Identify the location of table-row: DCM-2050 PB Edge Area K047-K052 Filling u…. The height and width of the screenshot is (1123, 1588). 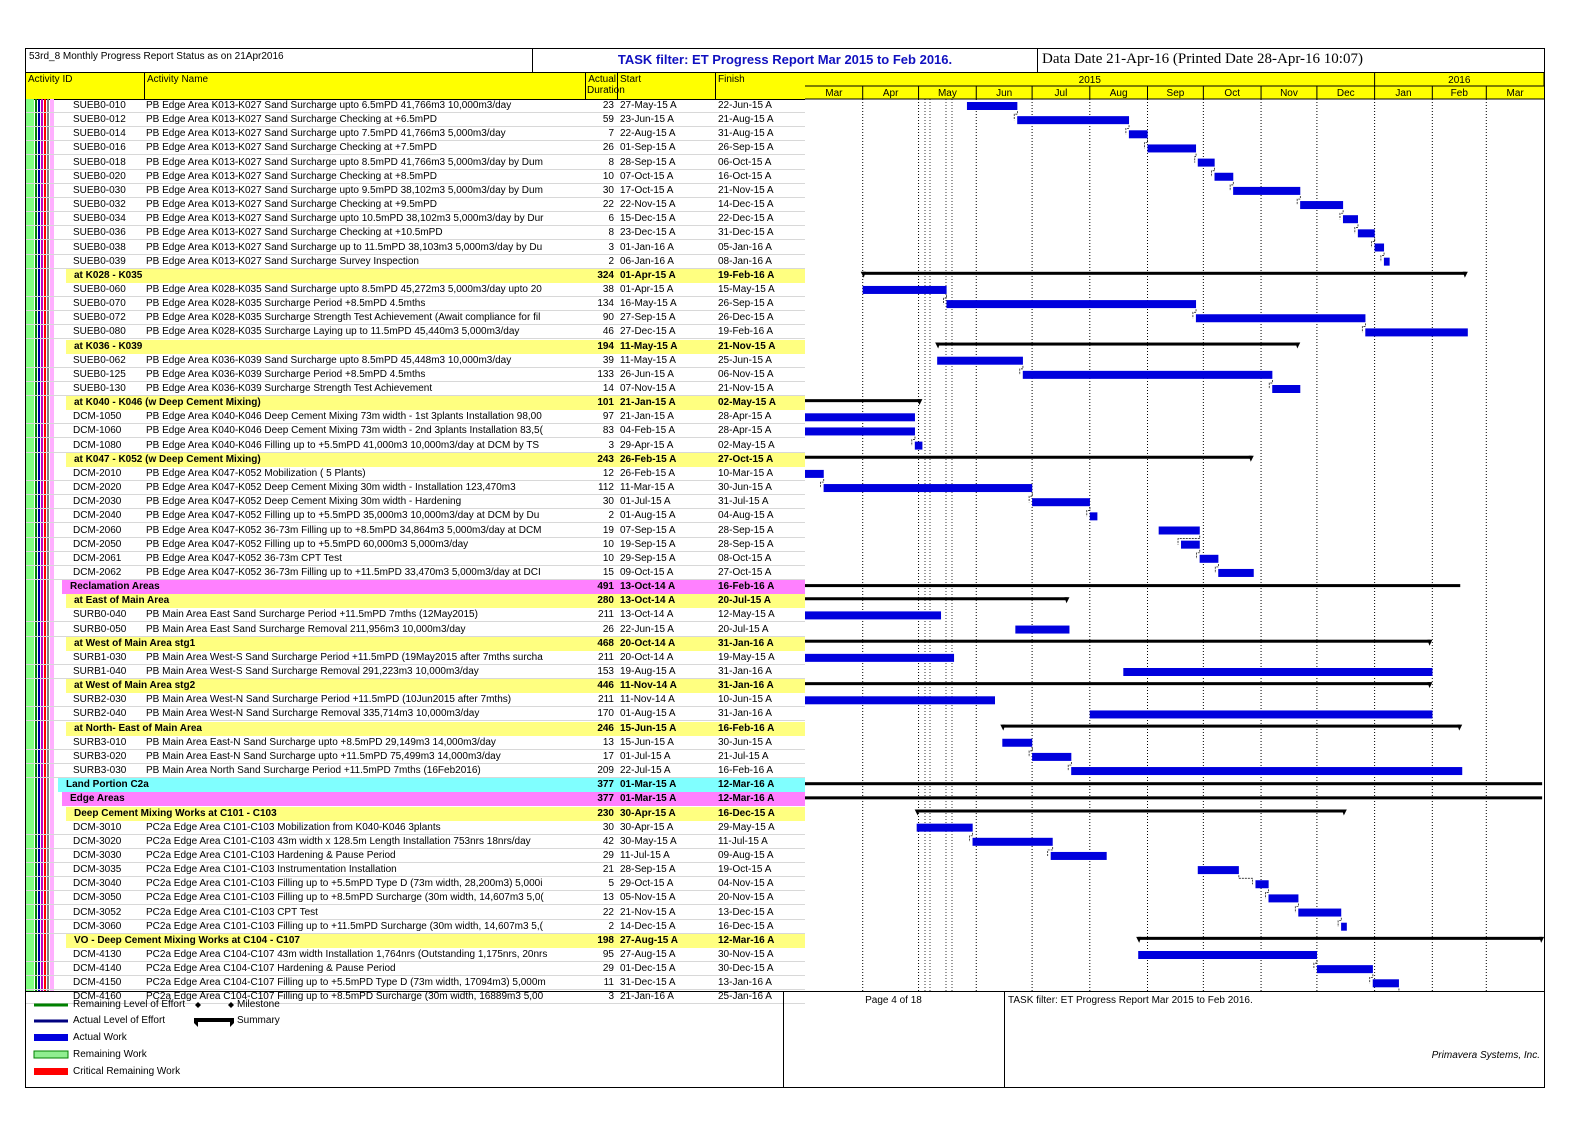
(415, 545).